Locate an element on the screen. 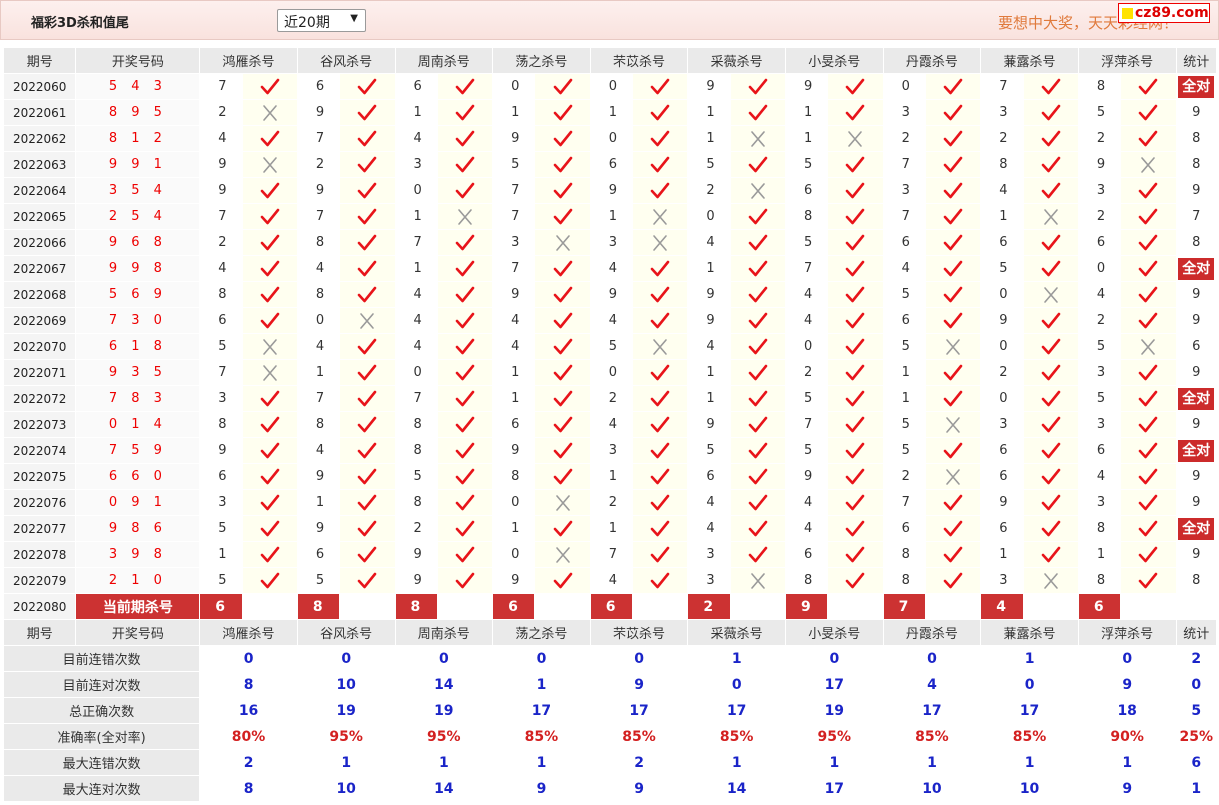 The height and width of the screenshot is (805, 1219). draw-numbers: 8 1 2 is located at coordinates (138, 138).